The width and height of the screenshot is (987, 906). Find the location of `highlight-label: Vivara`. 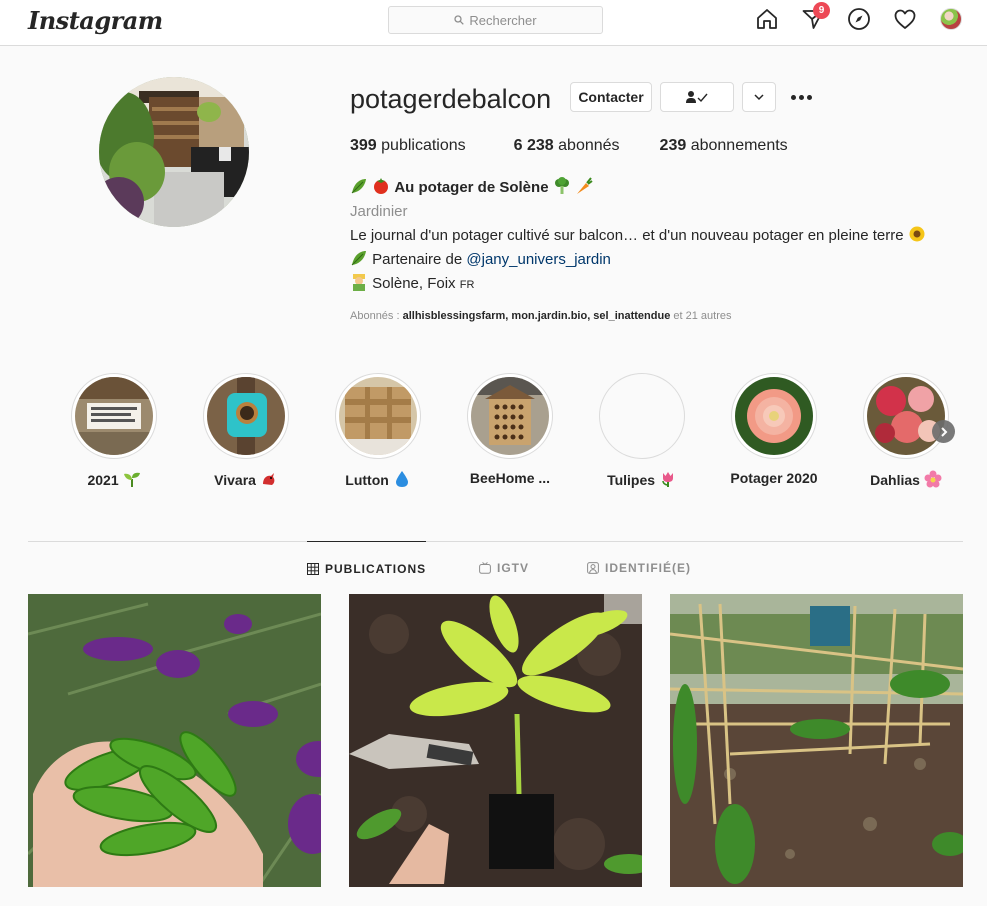

highlight-label: Vivara is located at coordinates (246, 479).